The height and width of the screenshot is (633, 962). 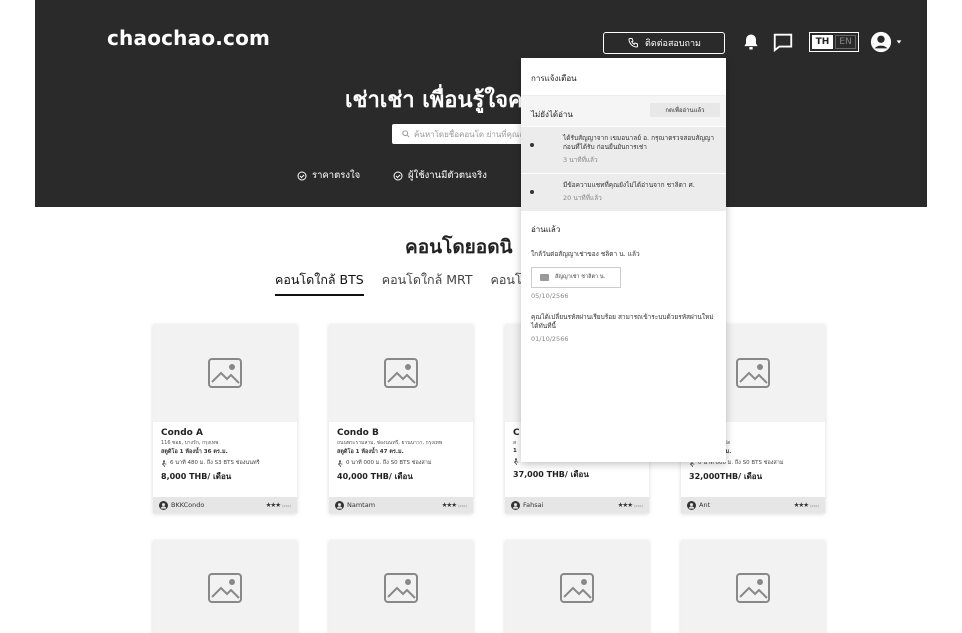 I want to click on tab-mrt: คอนโดใกล้ MRT, so click(x=427, y=283).